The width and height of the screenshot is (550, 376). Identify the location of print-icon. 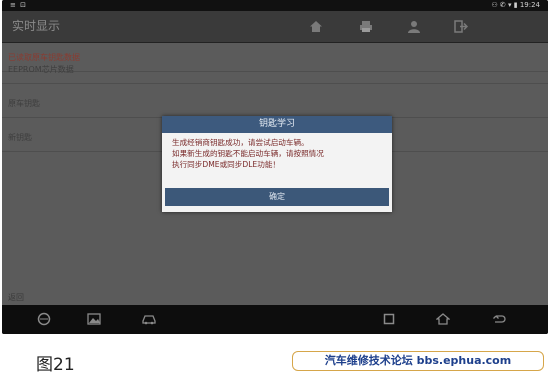
(366, 26).